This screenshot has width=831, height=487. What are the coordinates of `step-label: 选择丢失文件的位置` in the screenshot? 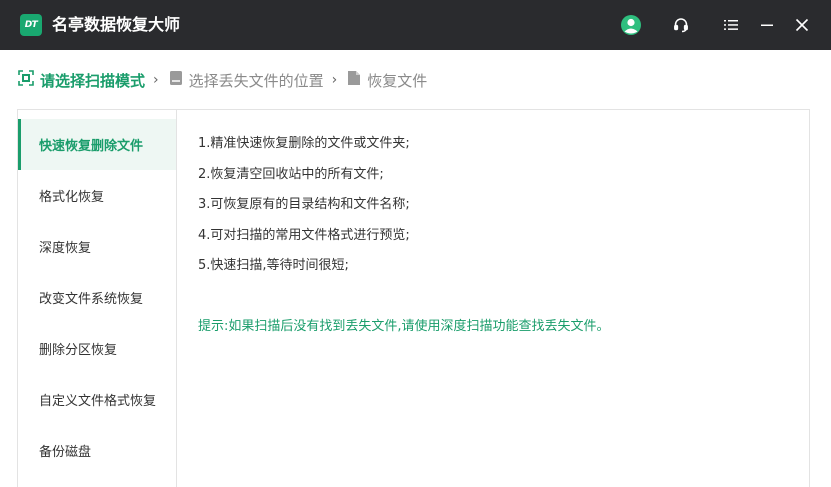 It's located at (256, 80).